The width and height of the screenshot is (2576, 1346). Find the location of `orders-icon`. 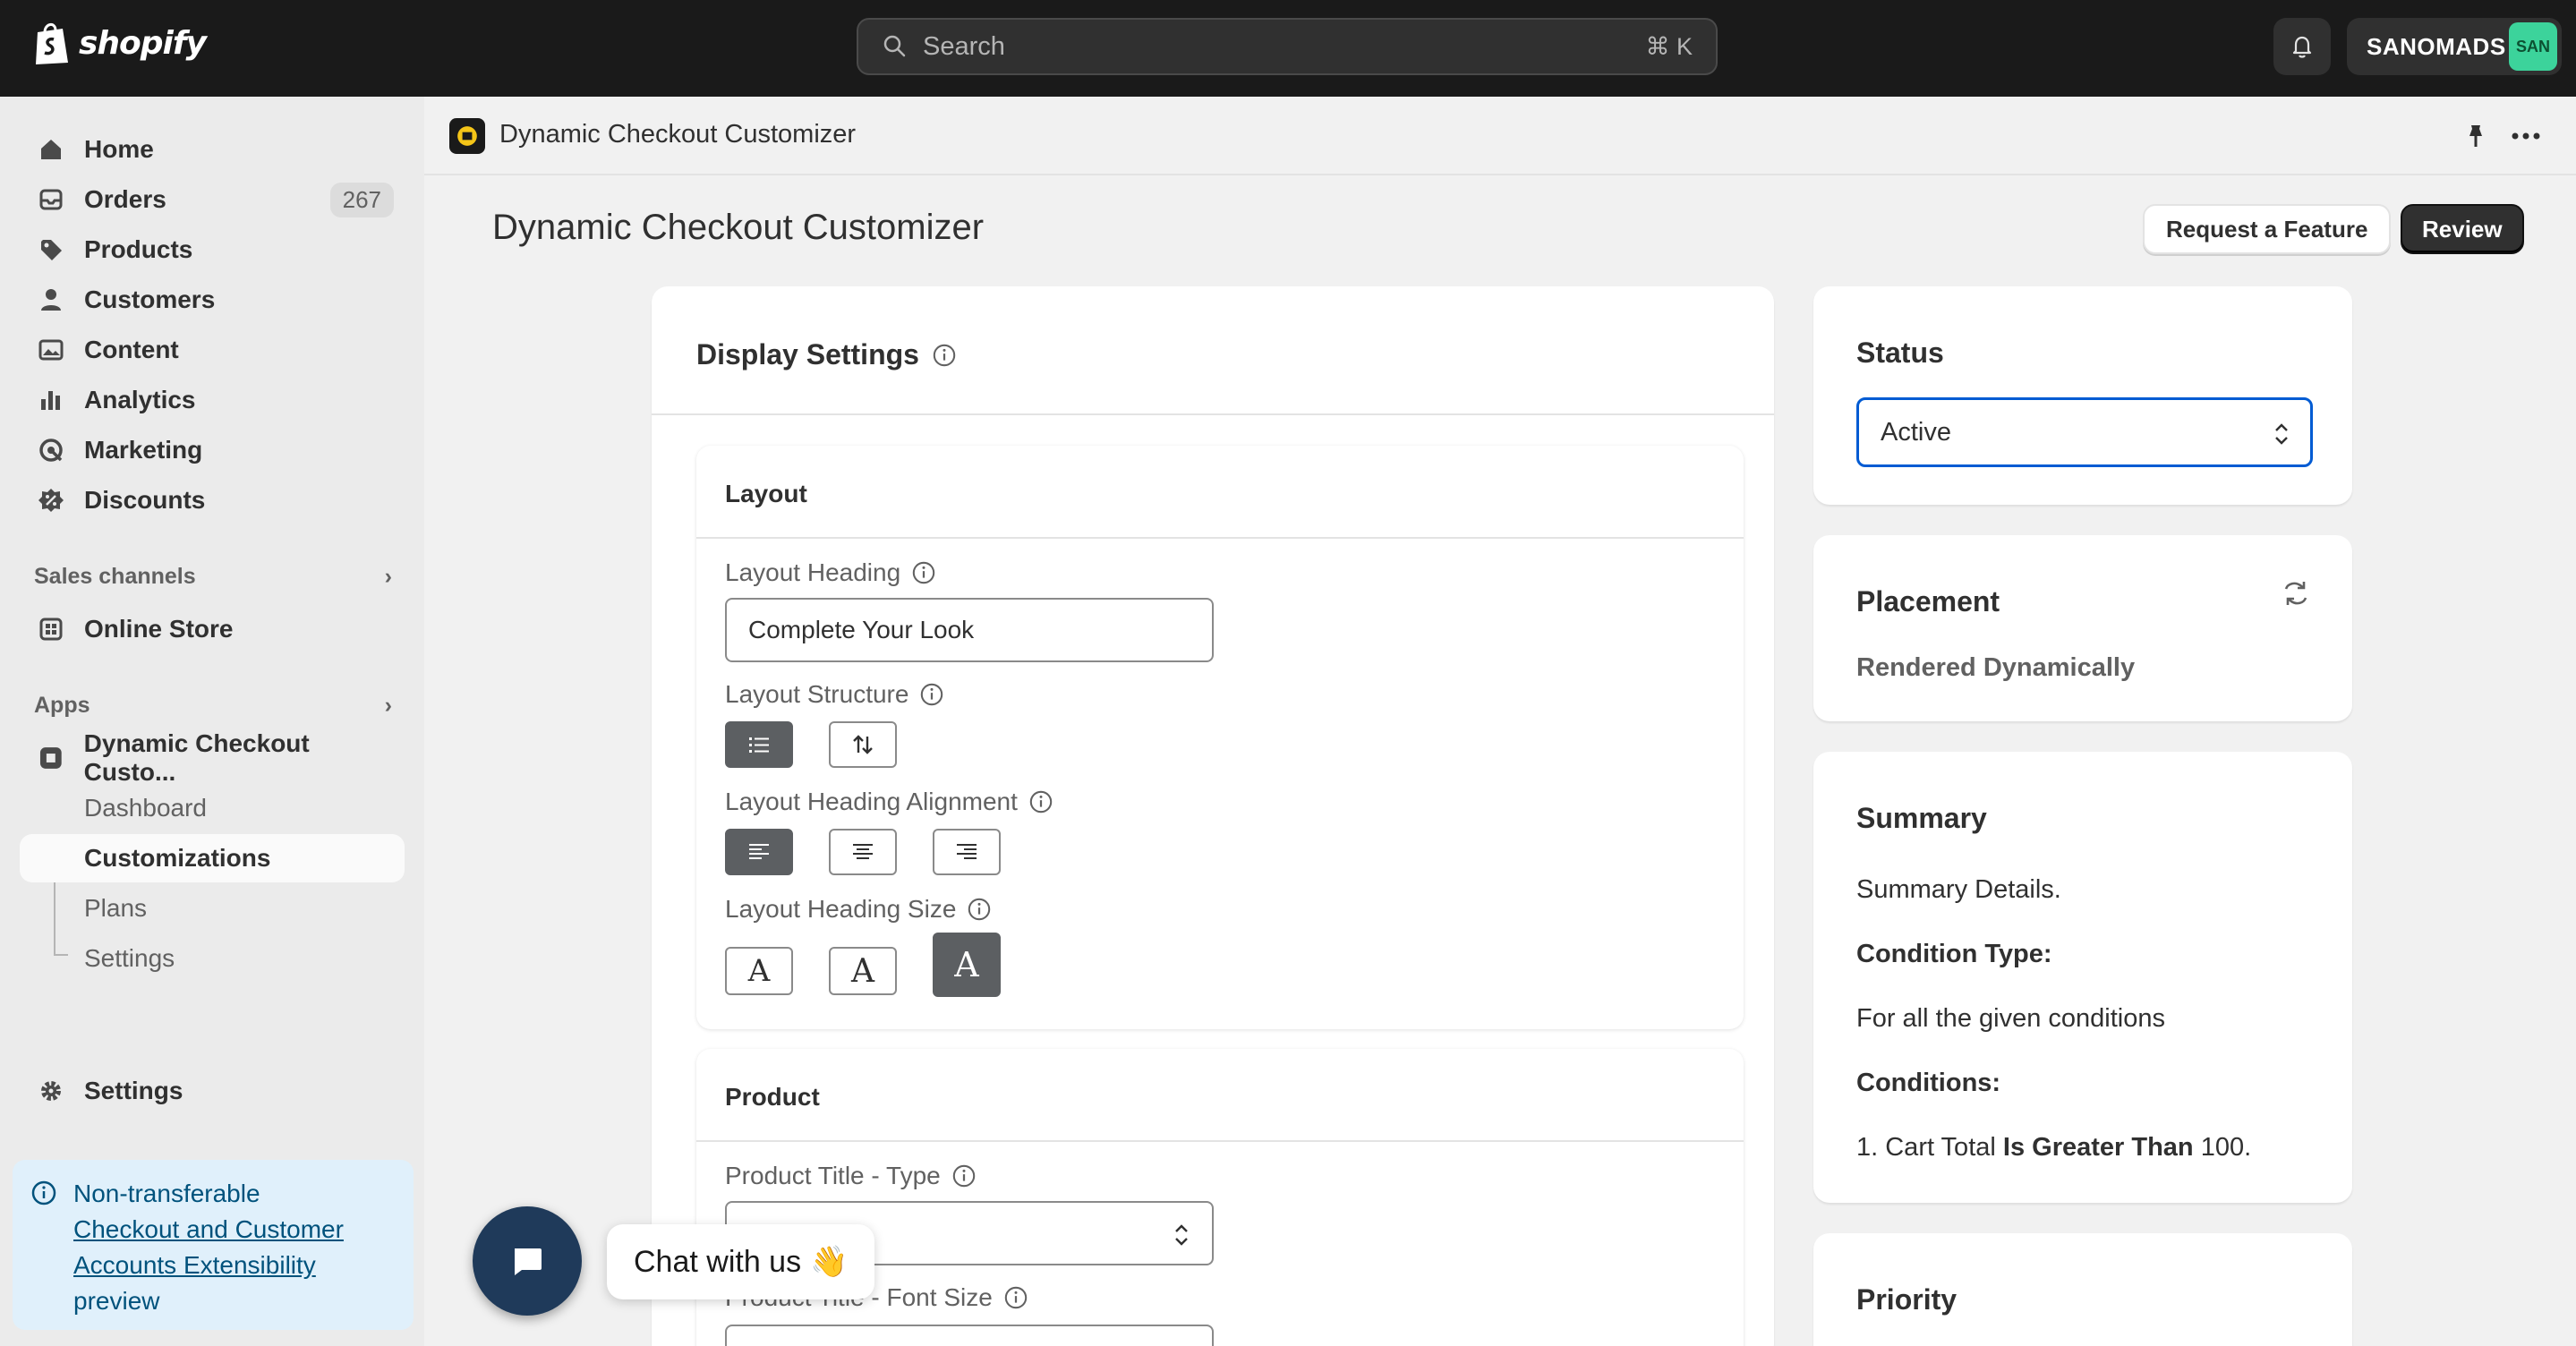

orders-icon is located at coordinates (51, 200).